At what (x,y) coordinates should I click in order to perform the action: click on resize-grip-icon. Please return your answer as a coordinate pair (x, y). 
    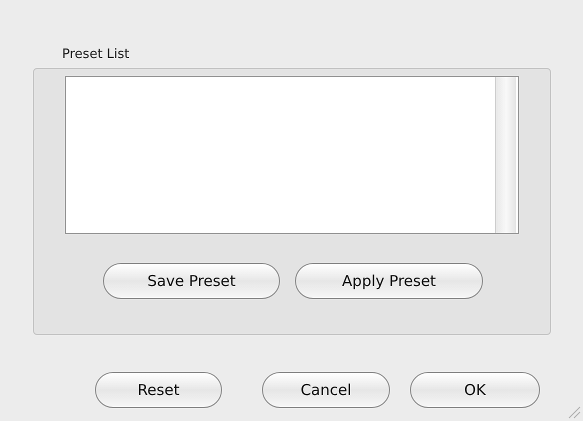
    Looking at the image, I should click on (574, 412).